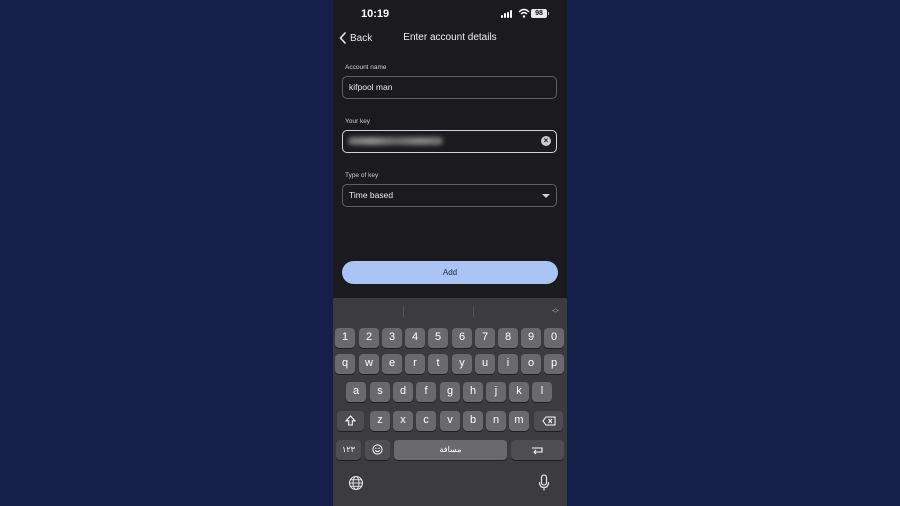 The height and width of the screenshot is (506, 900). Describe the element at coordinates (450, 37) in the screenshot. I see `page-title: Enter account details` at that location.